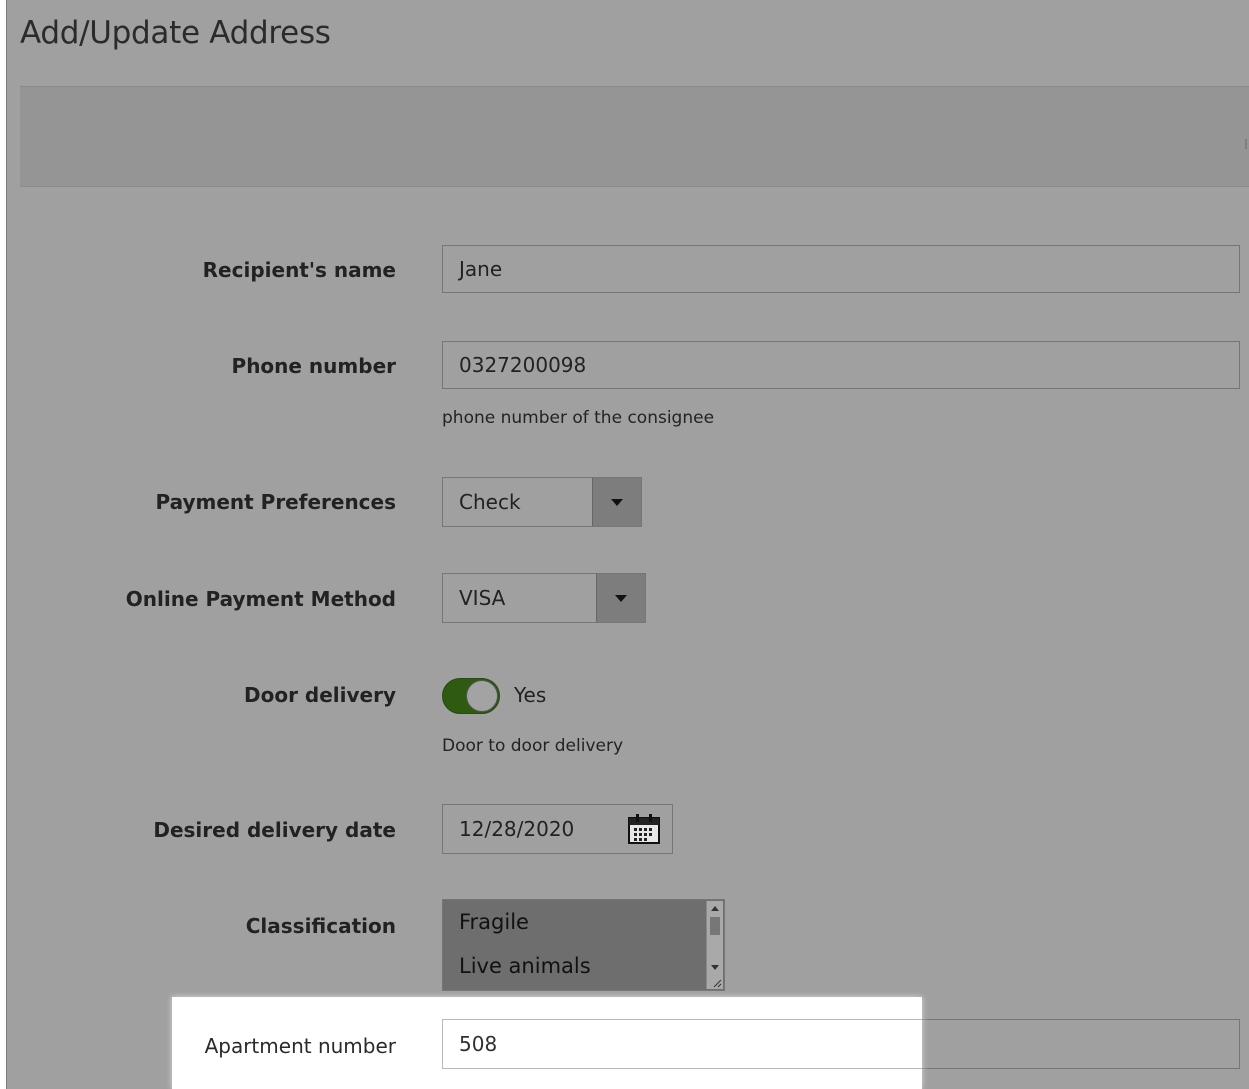 The image size is (1249, 1089). What do you see at coordinates (494, 922) in the screenshot?
I see `classification-option: Fragile` at bounding box center [494, 922].